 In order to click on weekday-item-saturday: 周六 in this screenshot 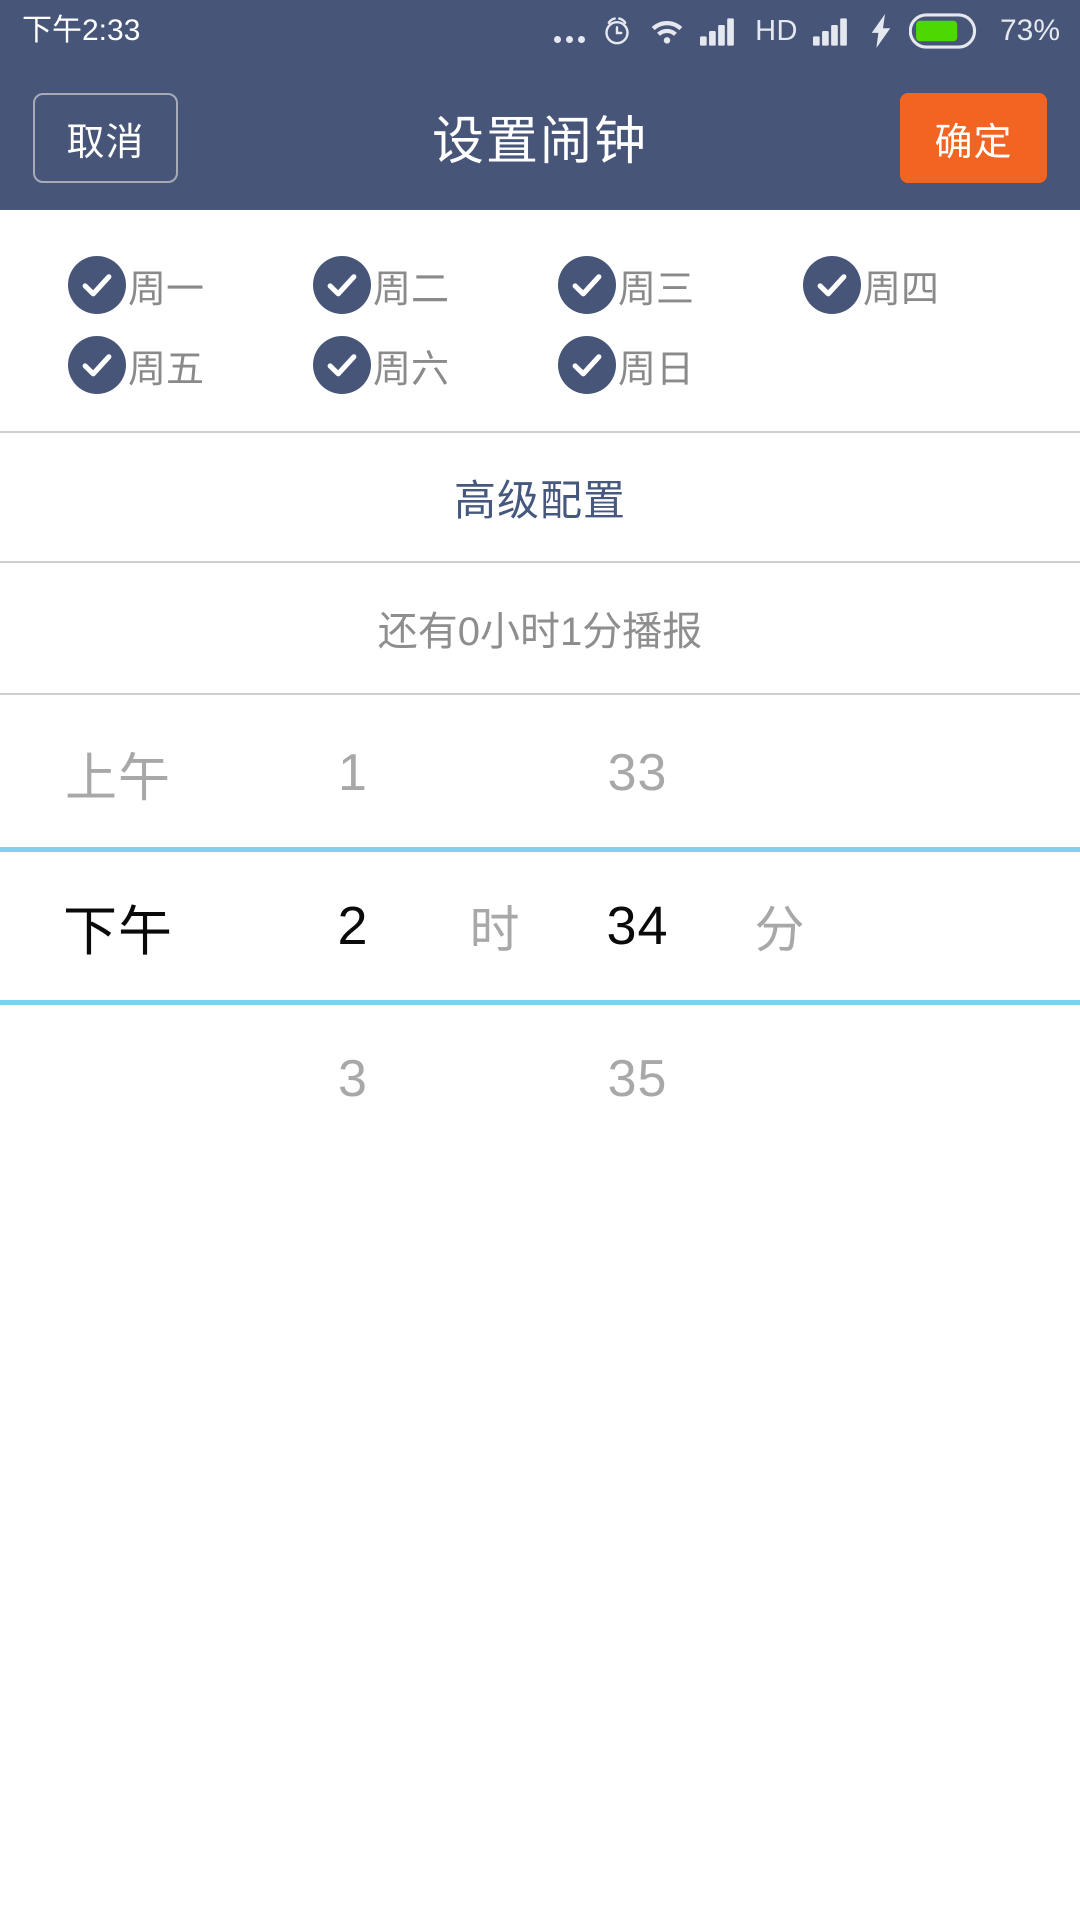, I will do `click(435, 365)`.